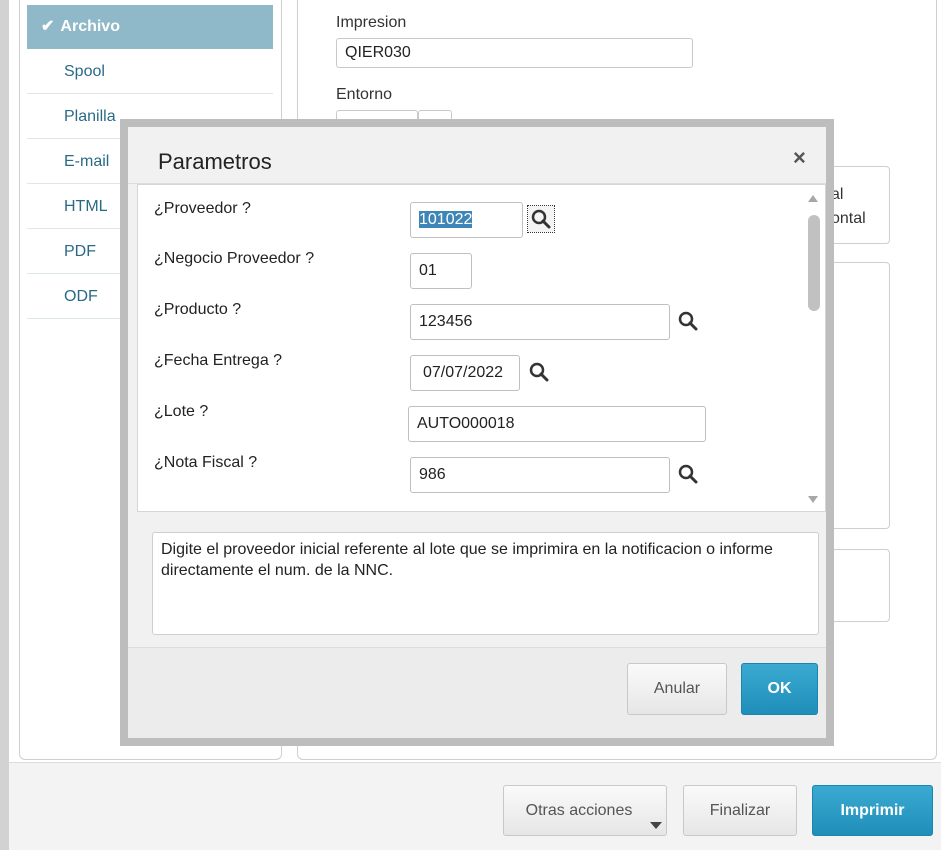 The width and height of the screenshot is (941, 850). I want to click on sidebar-item-label: PDF, so click(80, 251).